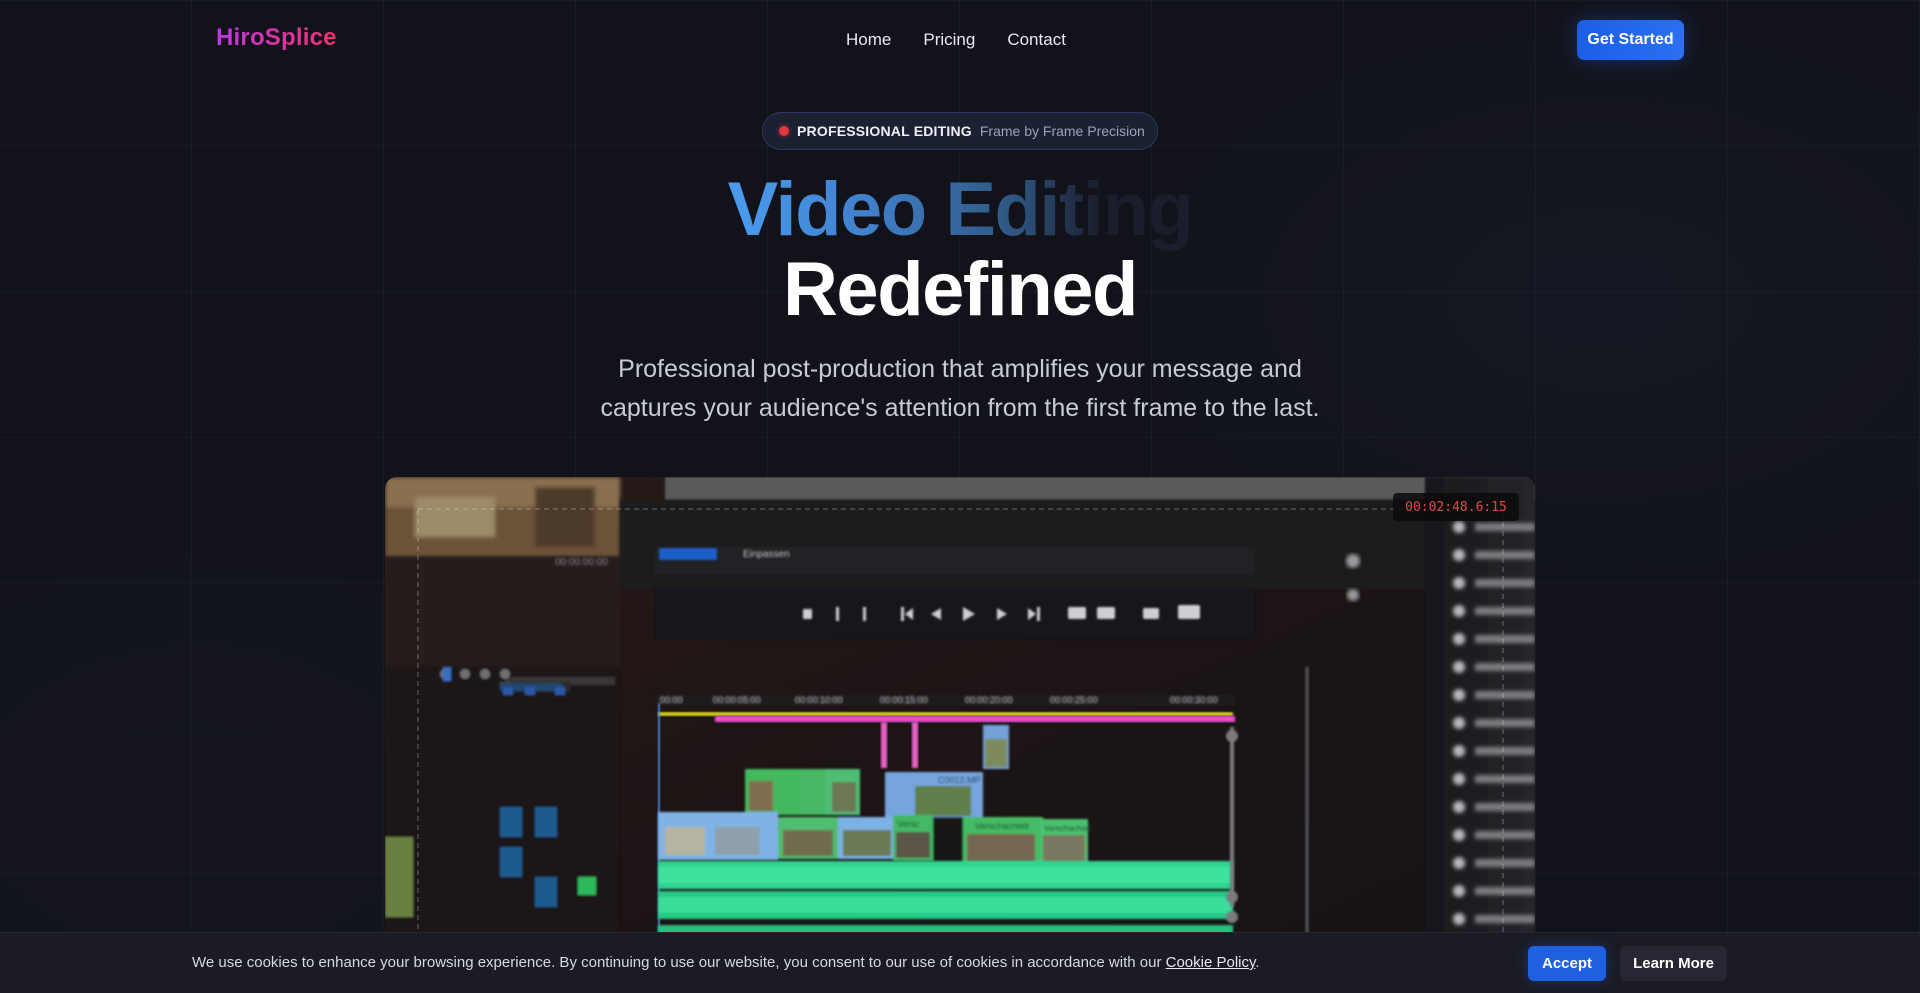 This screenshot has height=993, width=1920. Describe the element at coordinates (737, 700) in the screenshot. I see `ruler-label-1: 00:00:05:00` at that location.